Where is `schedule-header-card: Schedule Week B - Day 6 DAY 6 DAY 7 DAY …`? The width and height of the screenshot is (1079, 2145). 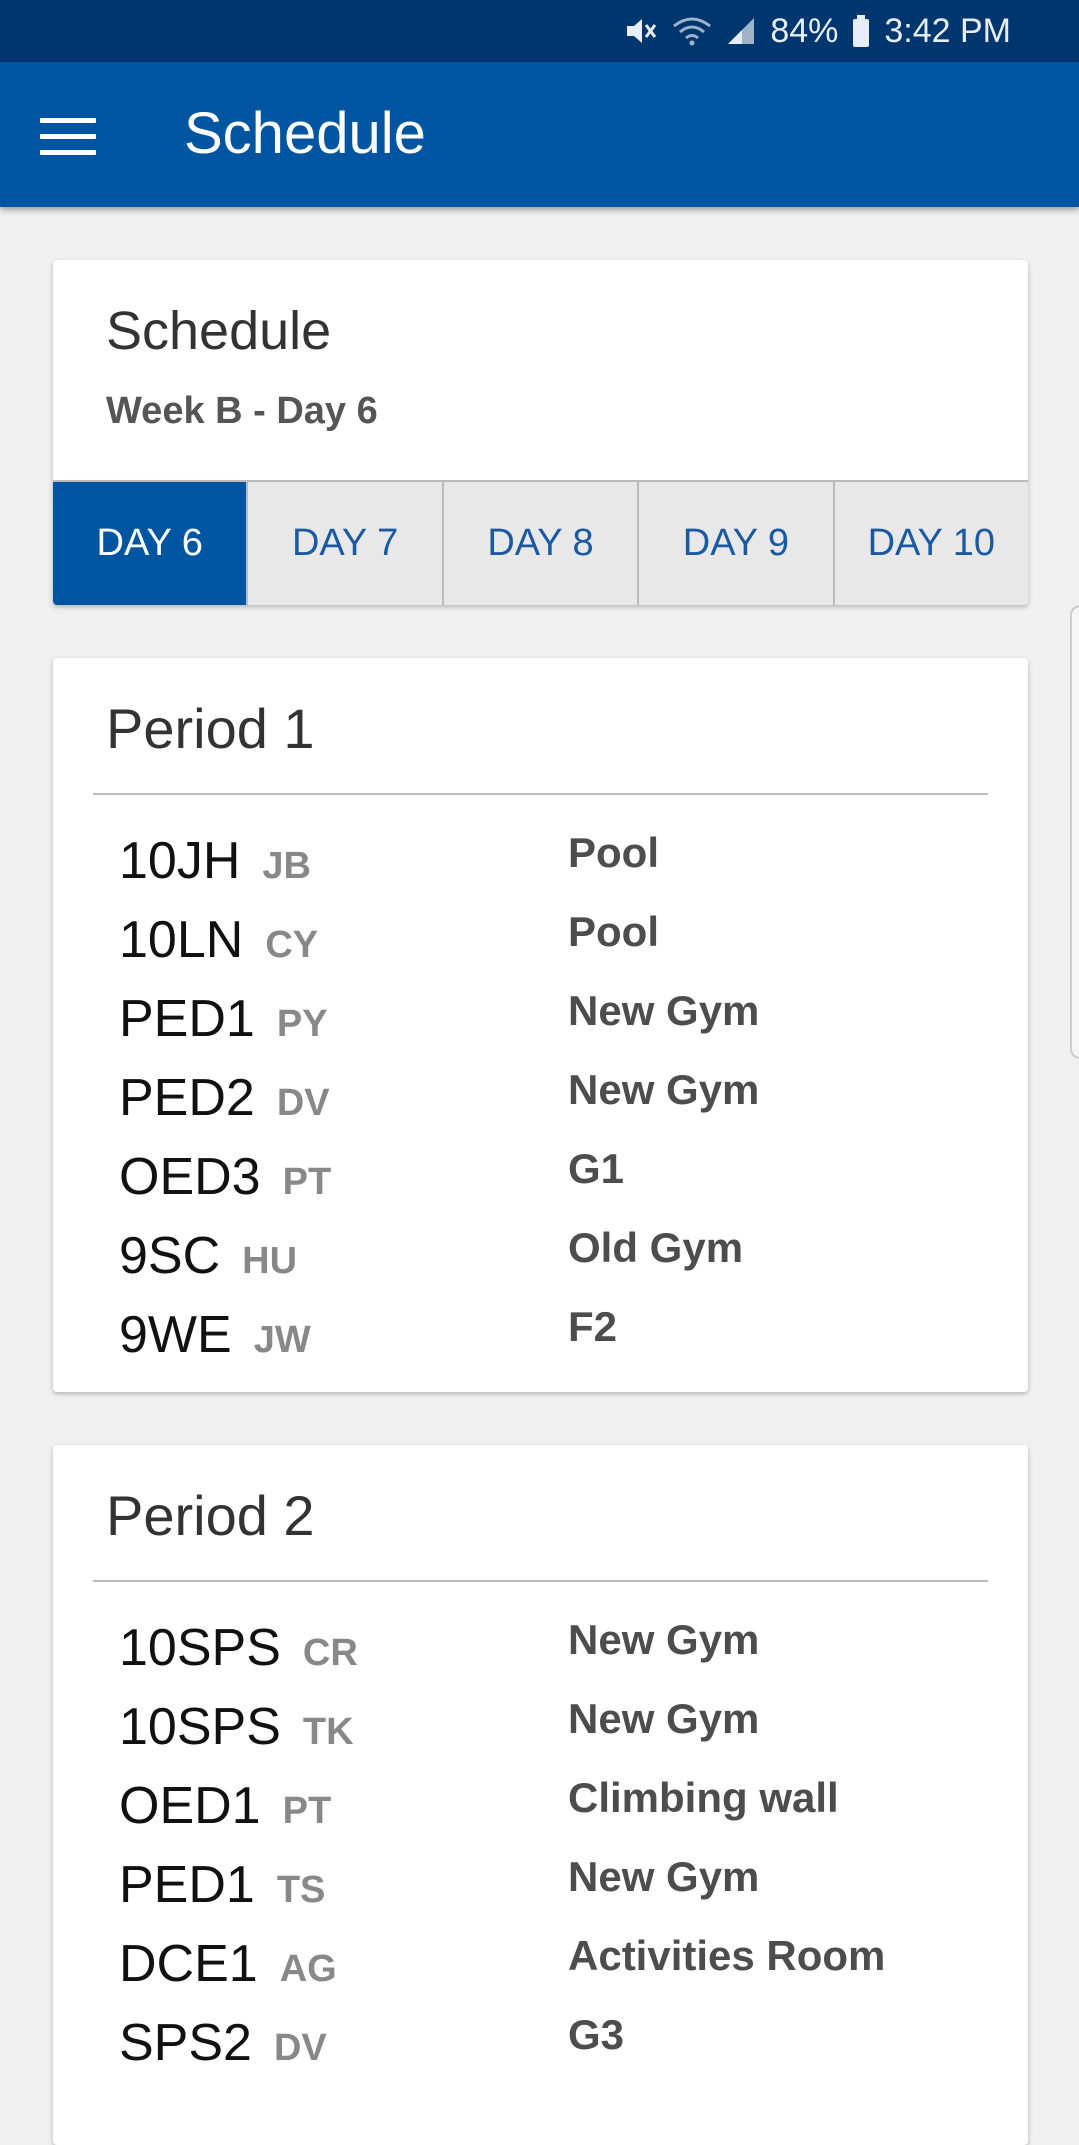 schedule-header-card: Schedule Week B - Day 6 DAY 6 DAY 7 DAY … is located at coordinates (540, 432).